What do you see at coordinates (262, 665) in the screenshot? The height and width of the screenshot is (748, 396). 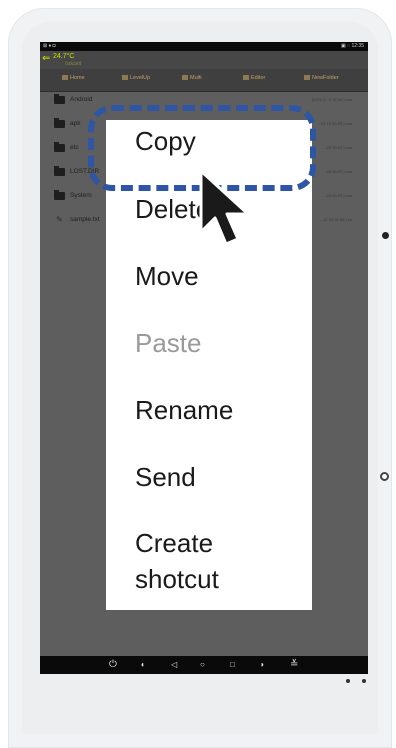 I see `volume-up-icon: ◗` at bounding box center [262, 665].